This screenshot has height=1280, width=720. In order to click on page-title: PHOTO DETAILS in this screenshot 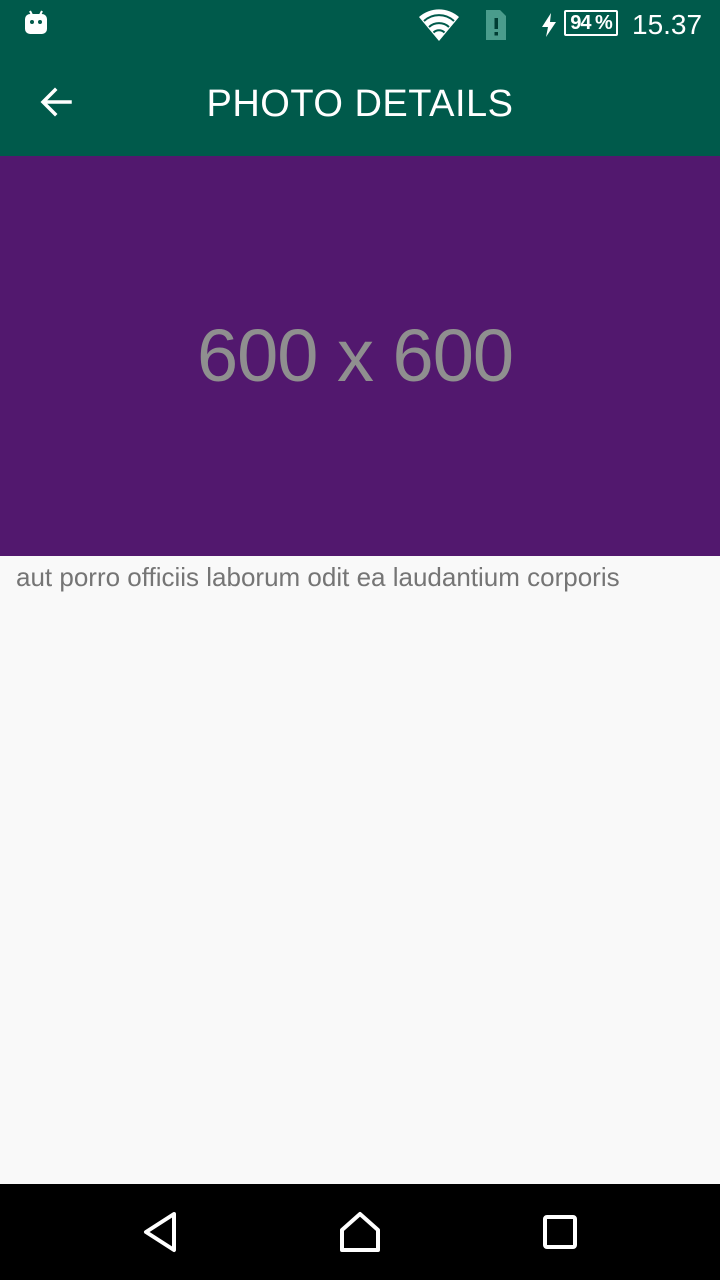, I will do `click(360, 104)`.